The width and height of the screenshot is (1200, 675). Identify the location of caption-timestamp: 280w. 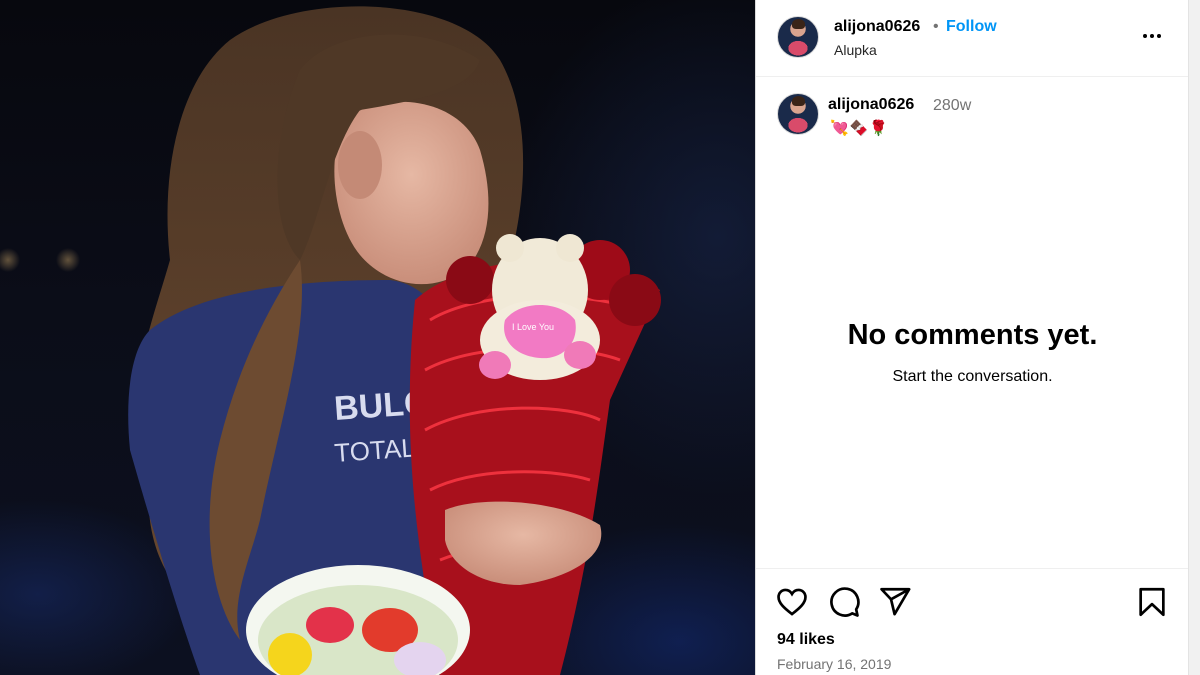
(952, 106).